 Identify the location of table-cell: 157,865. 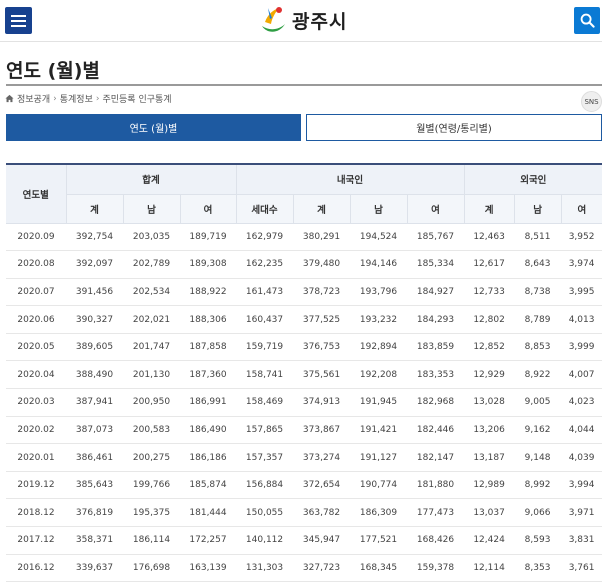
(265, 430).